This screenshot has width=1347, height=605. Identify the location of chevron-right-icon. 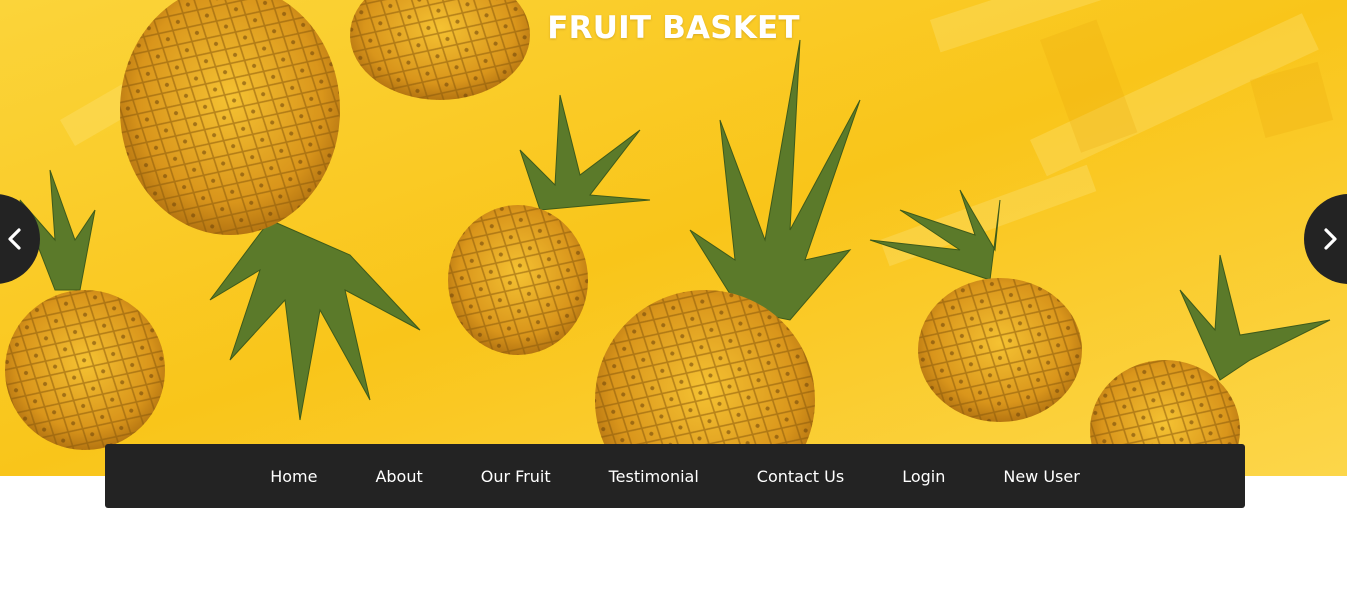
(1330, 239).